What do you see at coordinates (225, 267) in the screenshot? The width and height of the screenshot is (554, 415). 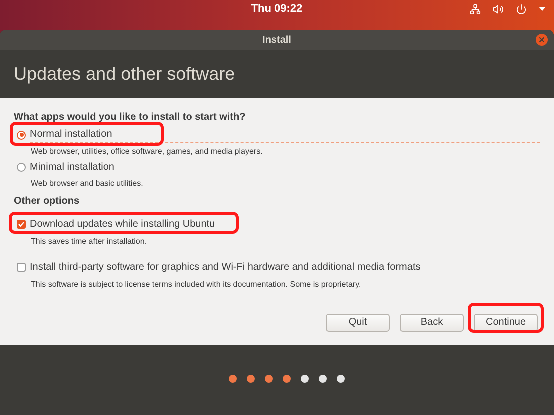 I see `checkbox-label: Install third-party software for graphics and Wi-Fi hardware and additional media formats` at bounding box center [225, 267].